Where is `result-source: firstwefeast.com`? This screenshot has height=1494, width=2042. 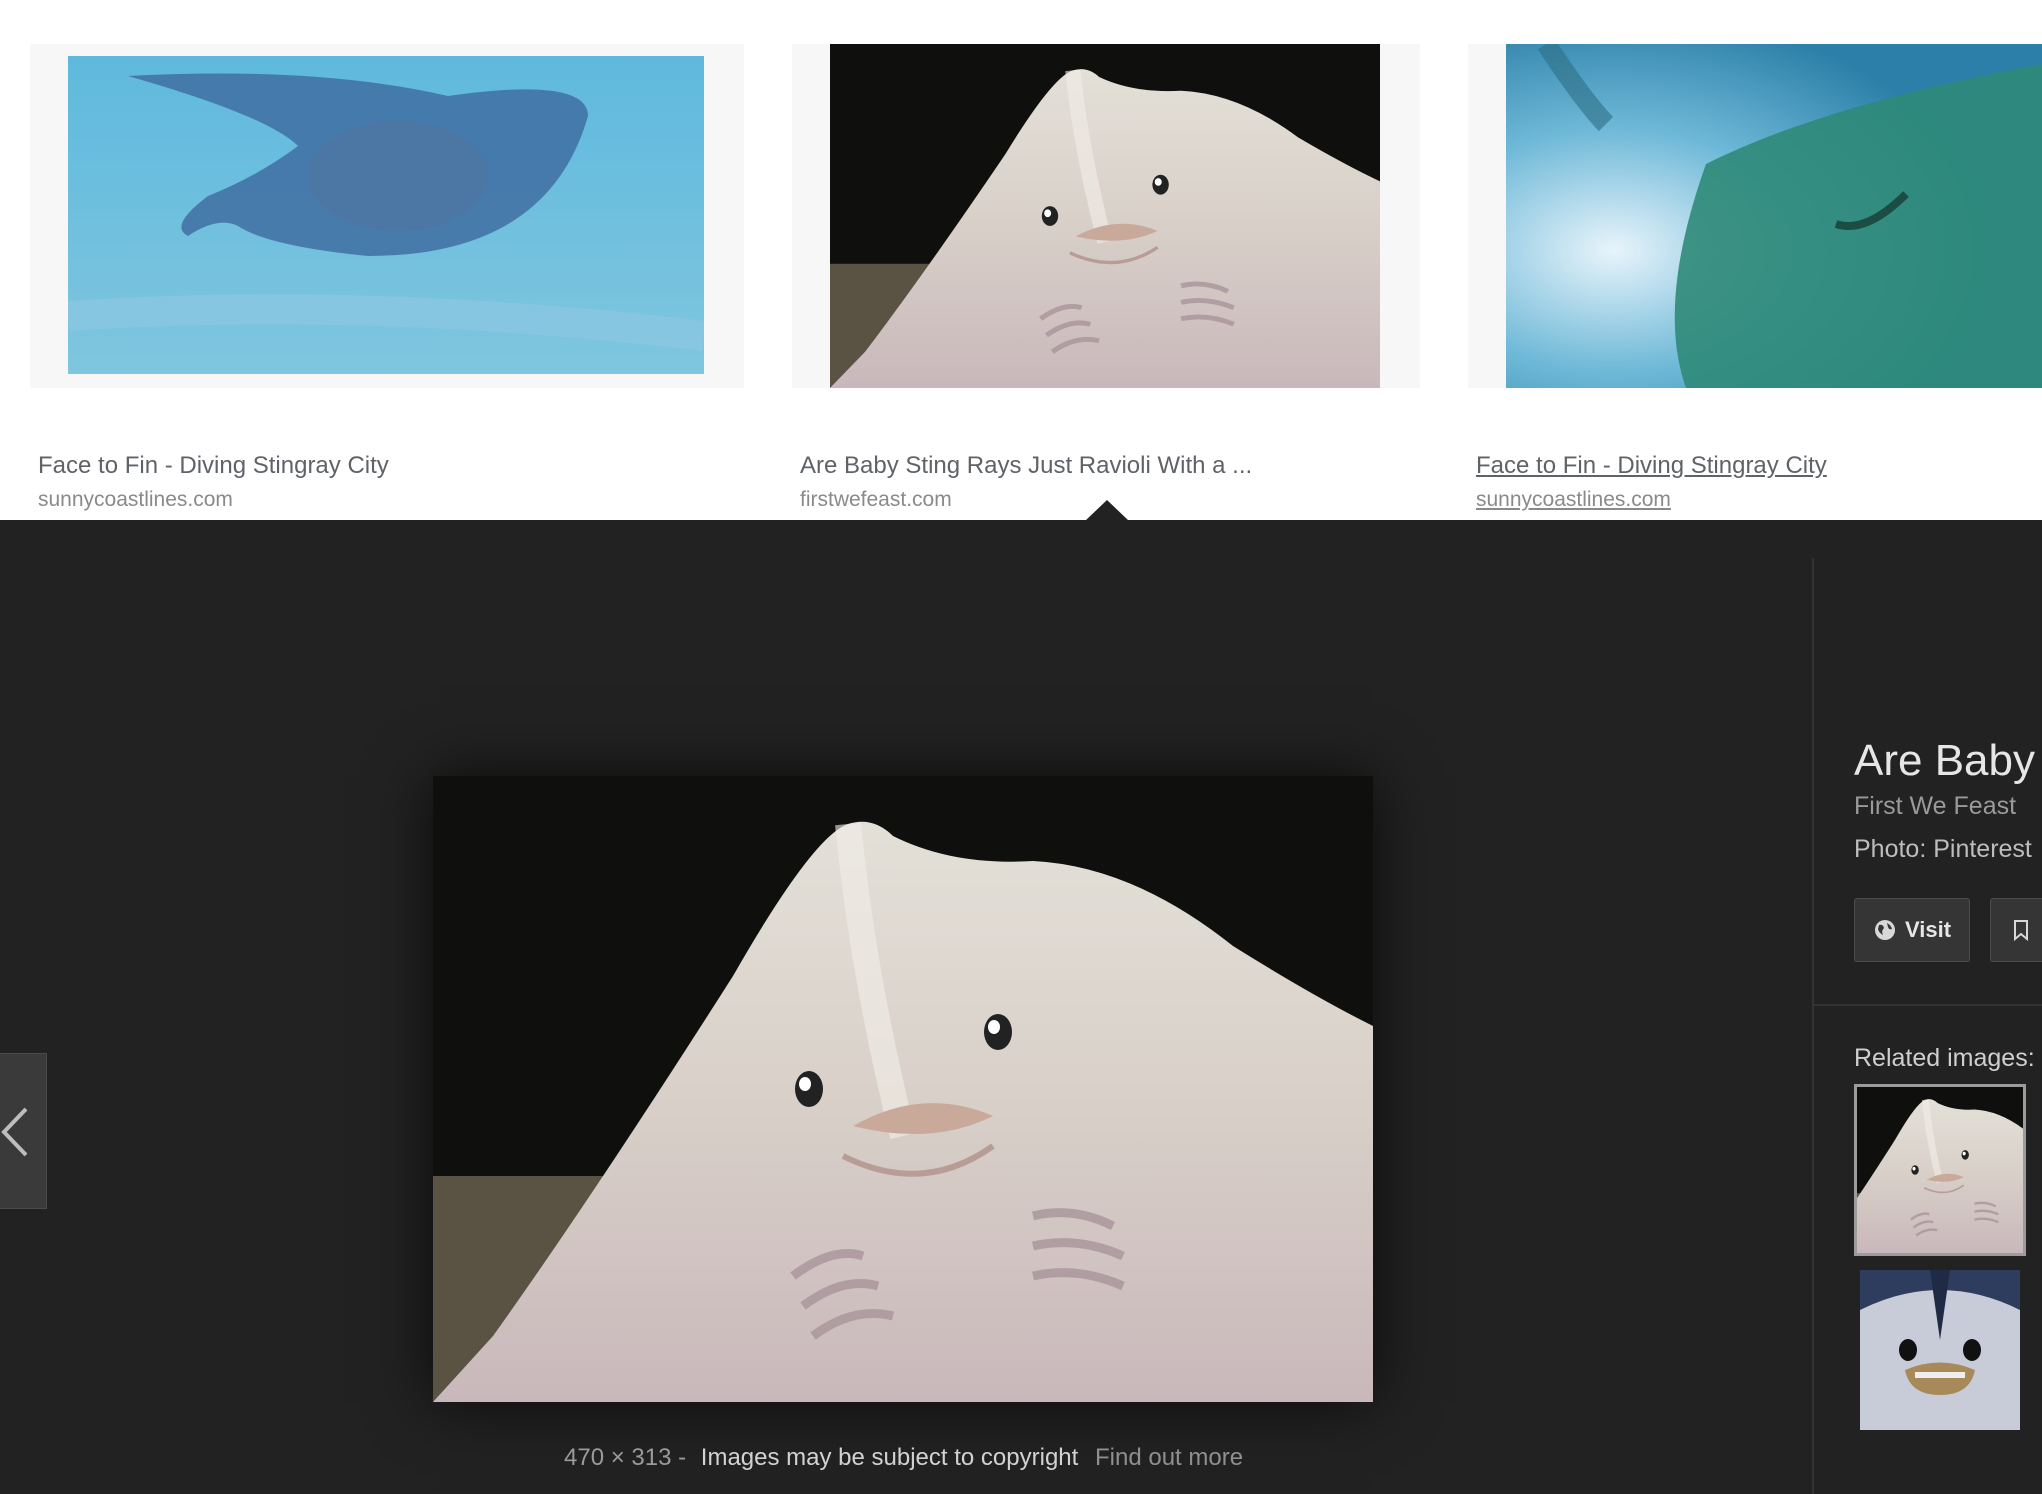
result-source: firstwefeast.com is located at coordinates (876, 500).